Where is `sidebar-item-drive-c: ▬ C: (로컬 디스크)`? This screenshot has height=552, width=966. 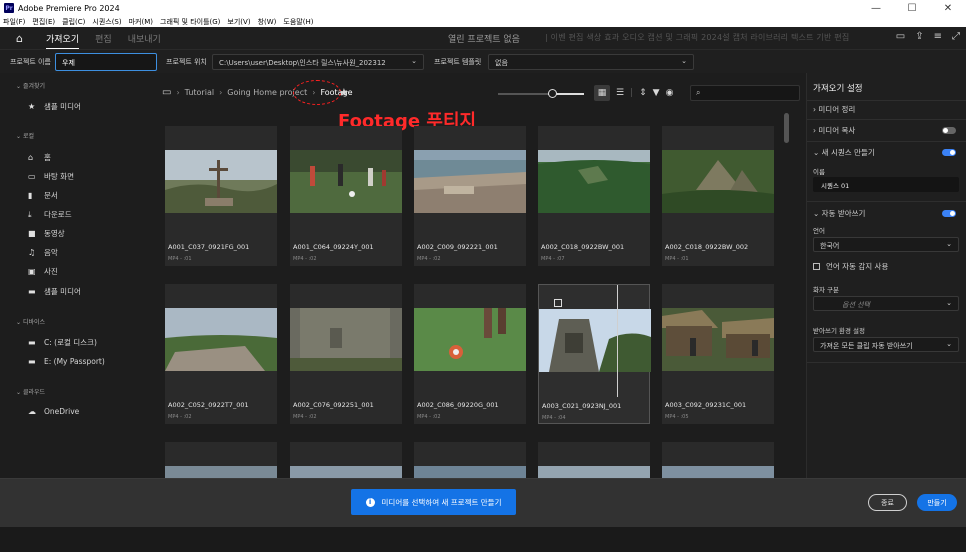 sidebar-item-drive-c: ▬ C: (로컬 디스크) is located at coordinates (62, 342).